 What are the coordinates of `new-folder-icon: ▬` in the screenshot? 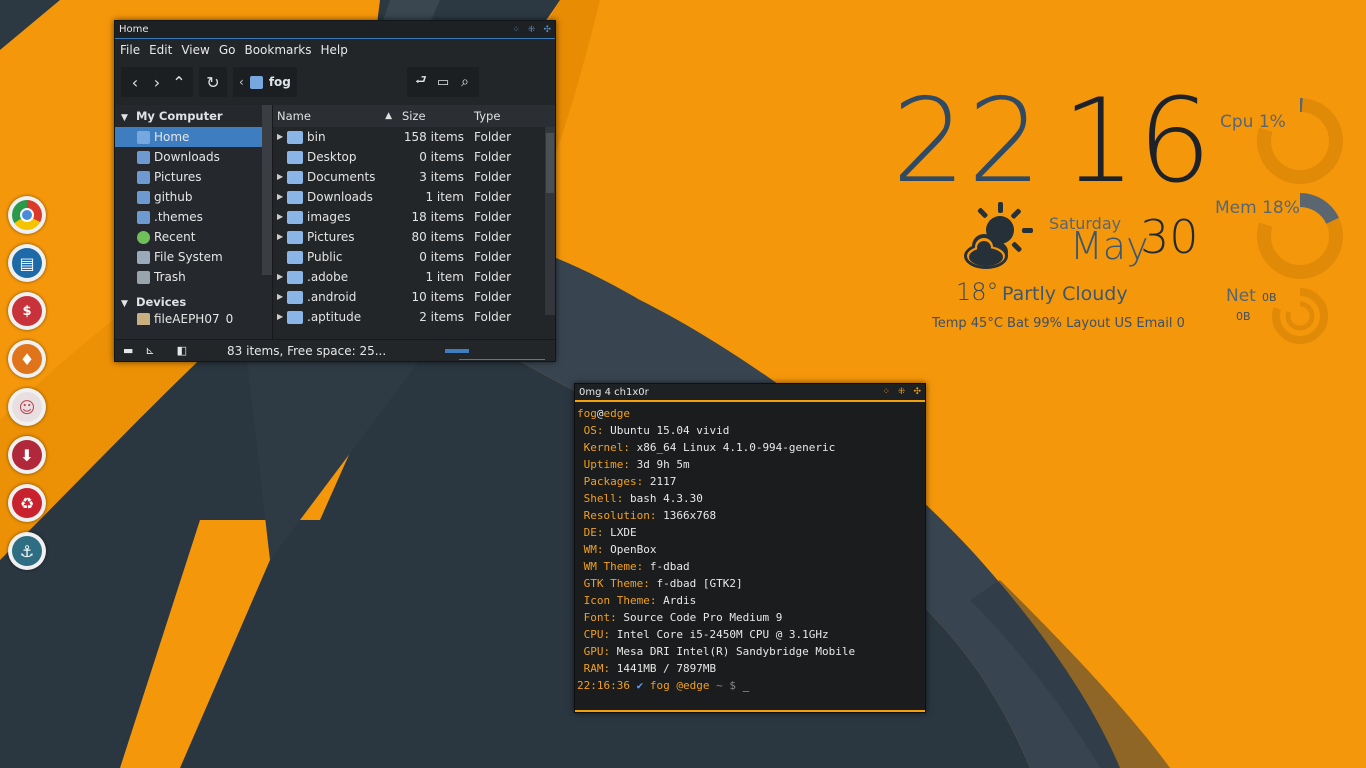 It's located at (128, 351).